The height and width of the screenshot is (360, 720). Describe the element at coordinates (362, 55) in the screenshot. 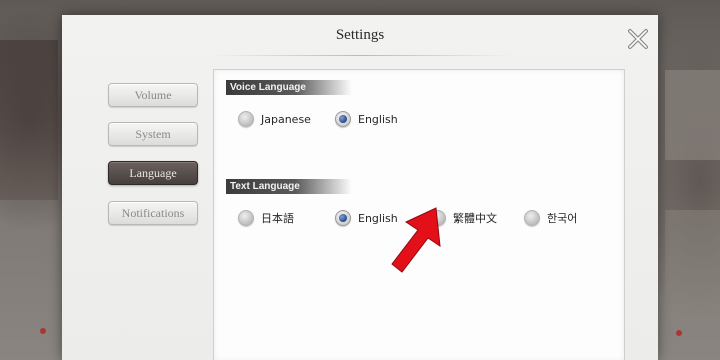

I see `title-divider` at that location.